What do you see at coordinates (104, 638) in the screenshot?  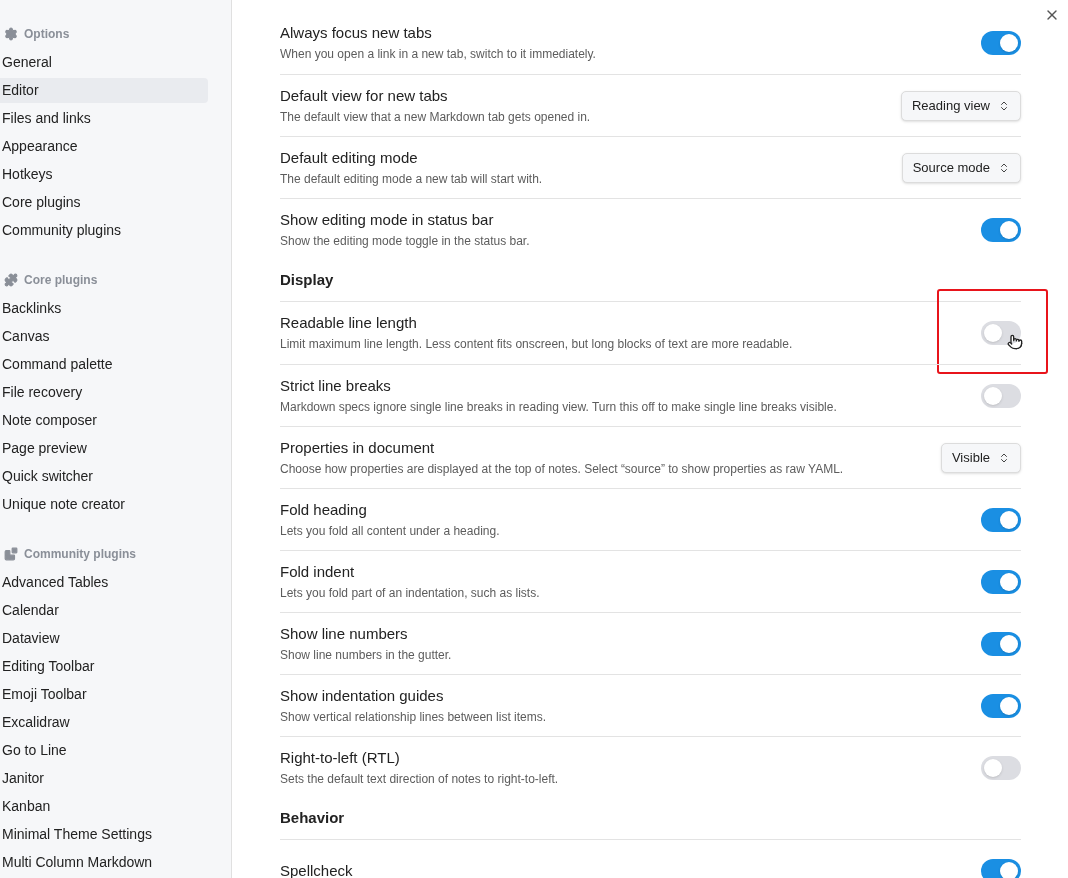 I see `sidebar-item: Dataview` at bounding box center [104, 638].